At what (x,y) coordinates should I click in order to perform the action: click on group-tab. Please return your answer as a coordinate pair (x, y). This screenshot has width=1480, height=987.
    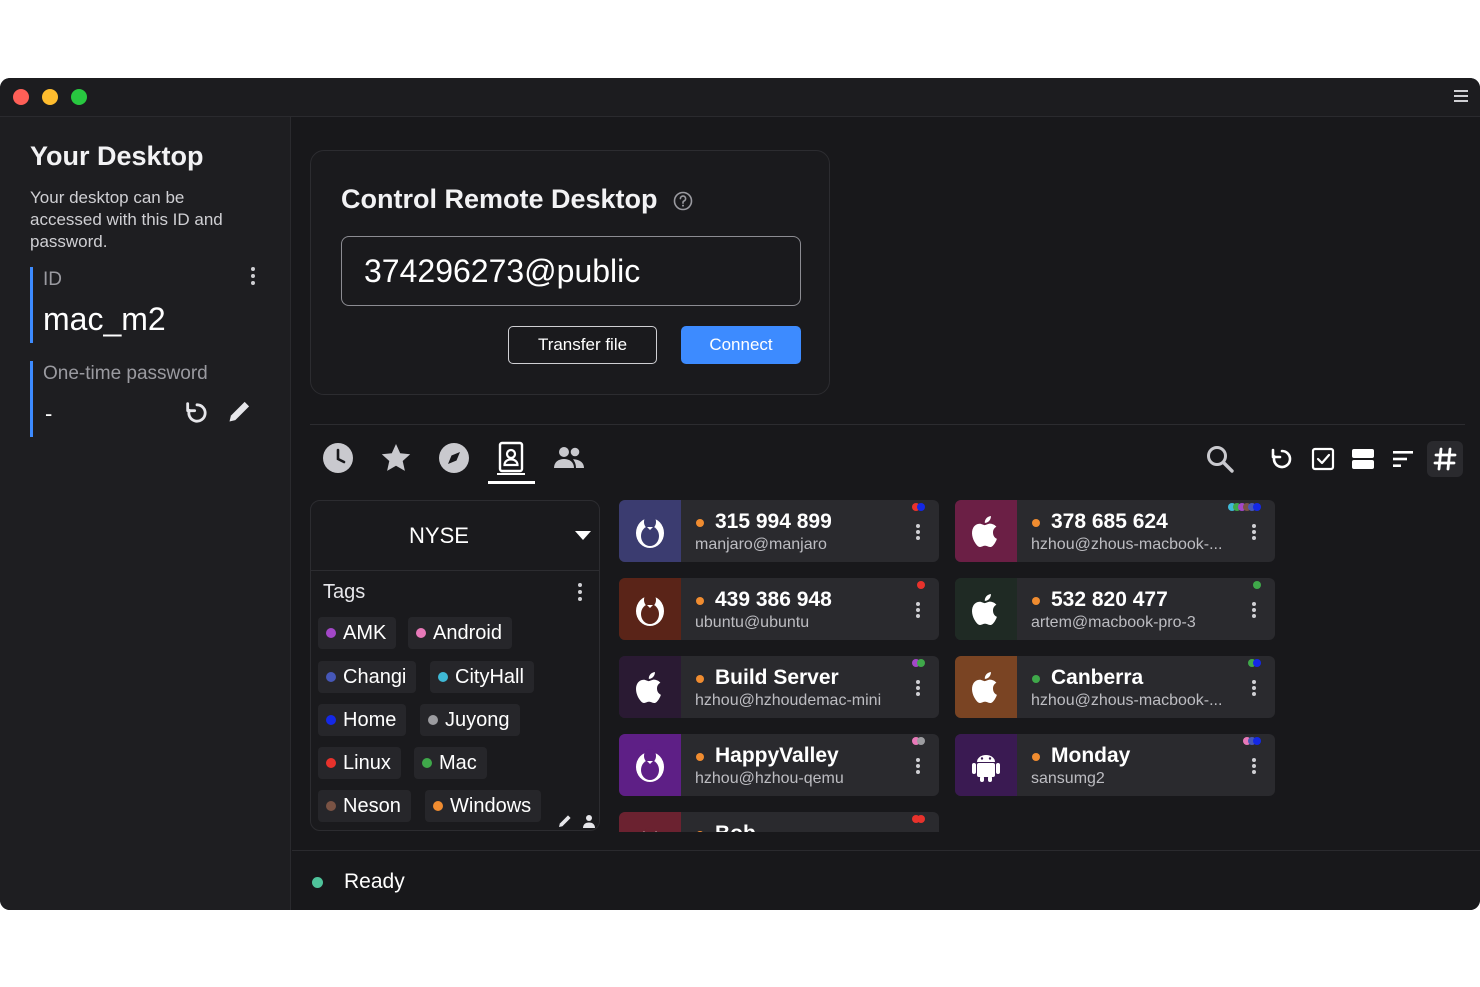
    Looking at the image, I should click on (569, 458).